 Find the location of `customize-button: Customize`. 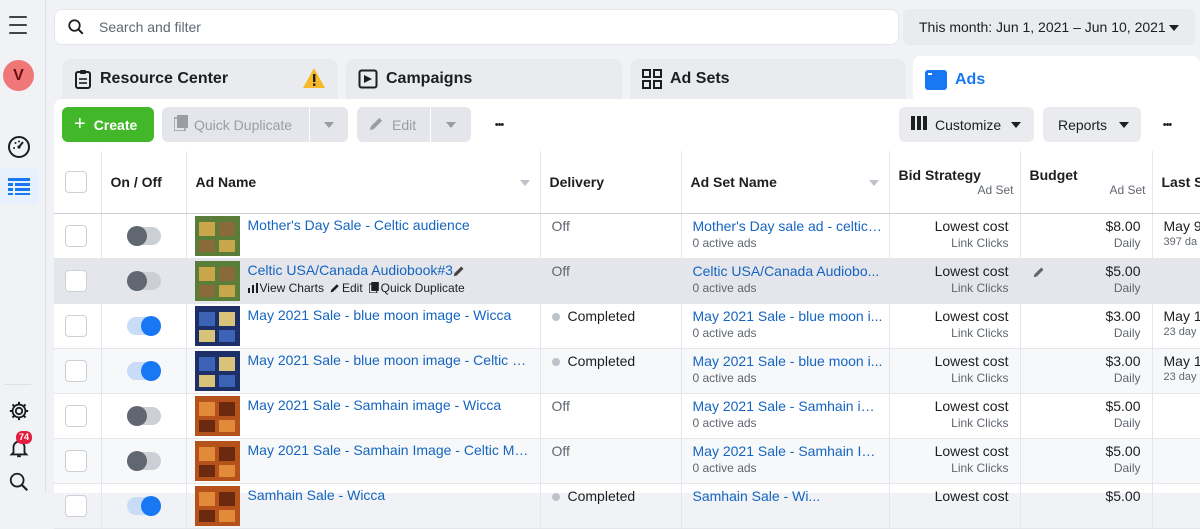

customize-button: Customize is located at coordinates (966, 124).